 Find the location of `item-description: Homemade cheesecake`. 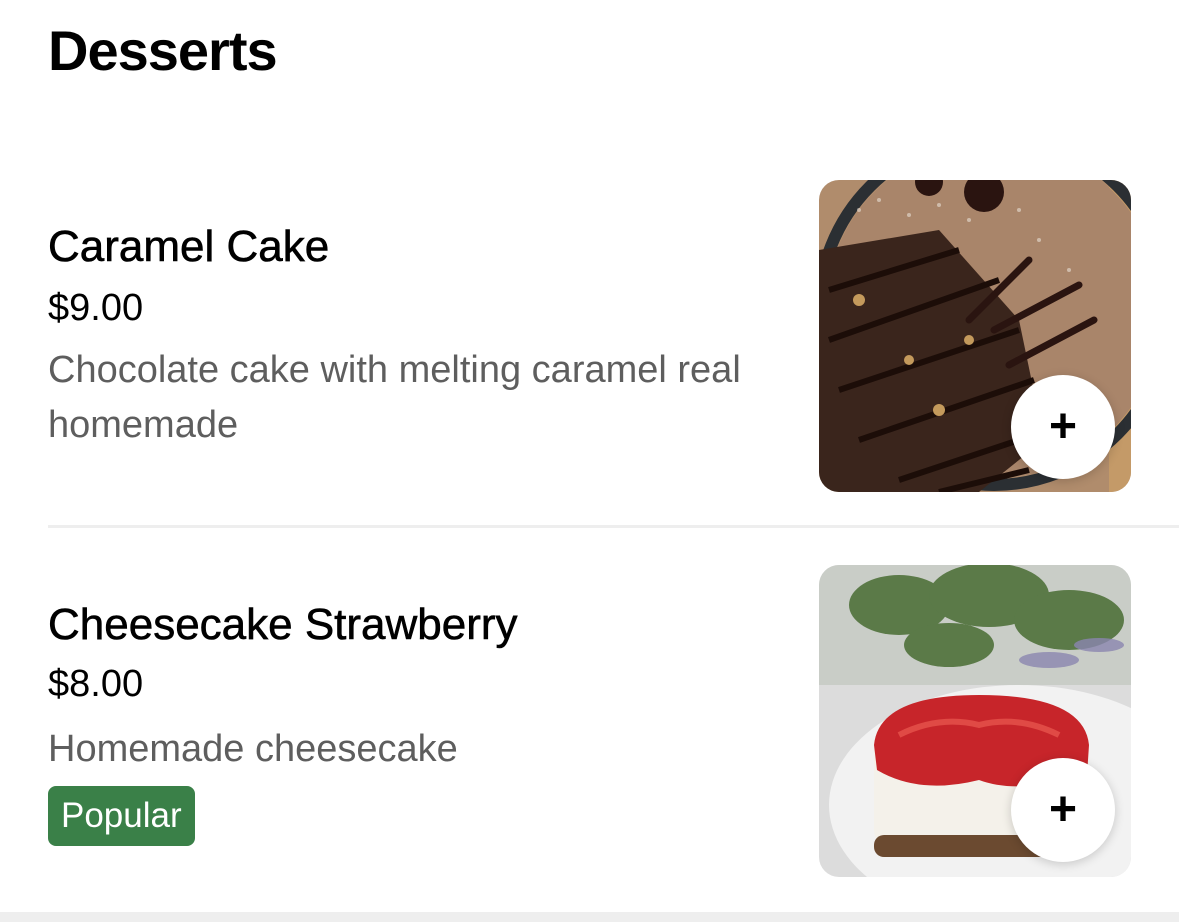

item-description: Homemade cheesecake is located at coordinates (253, 749).